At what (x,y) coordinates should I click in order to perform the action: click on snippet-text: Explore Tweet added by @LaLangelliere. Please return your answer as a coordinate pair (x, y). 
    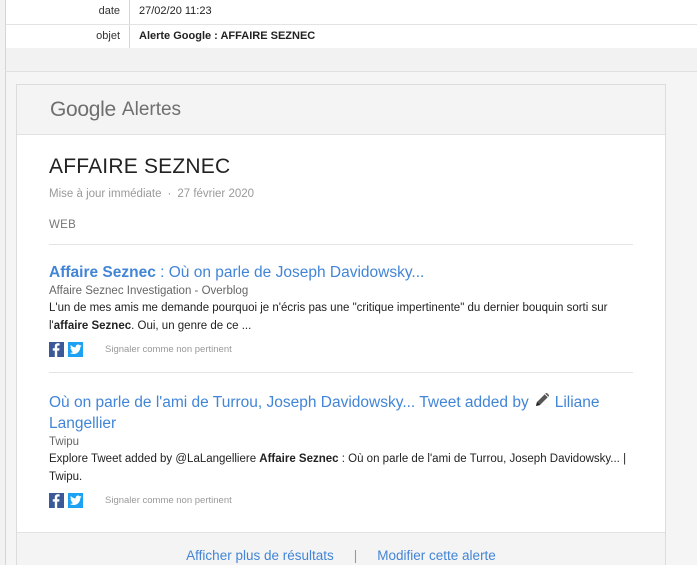
    Looking at the image, I should click on (154, 459).